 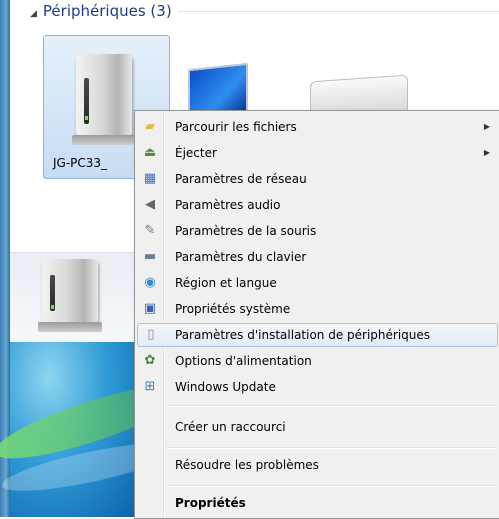 I want to click on menu-item-power-options: ✿ Options d'alimentation, so click(x=317, y=361).